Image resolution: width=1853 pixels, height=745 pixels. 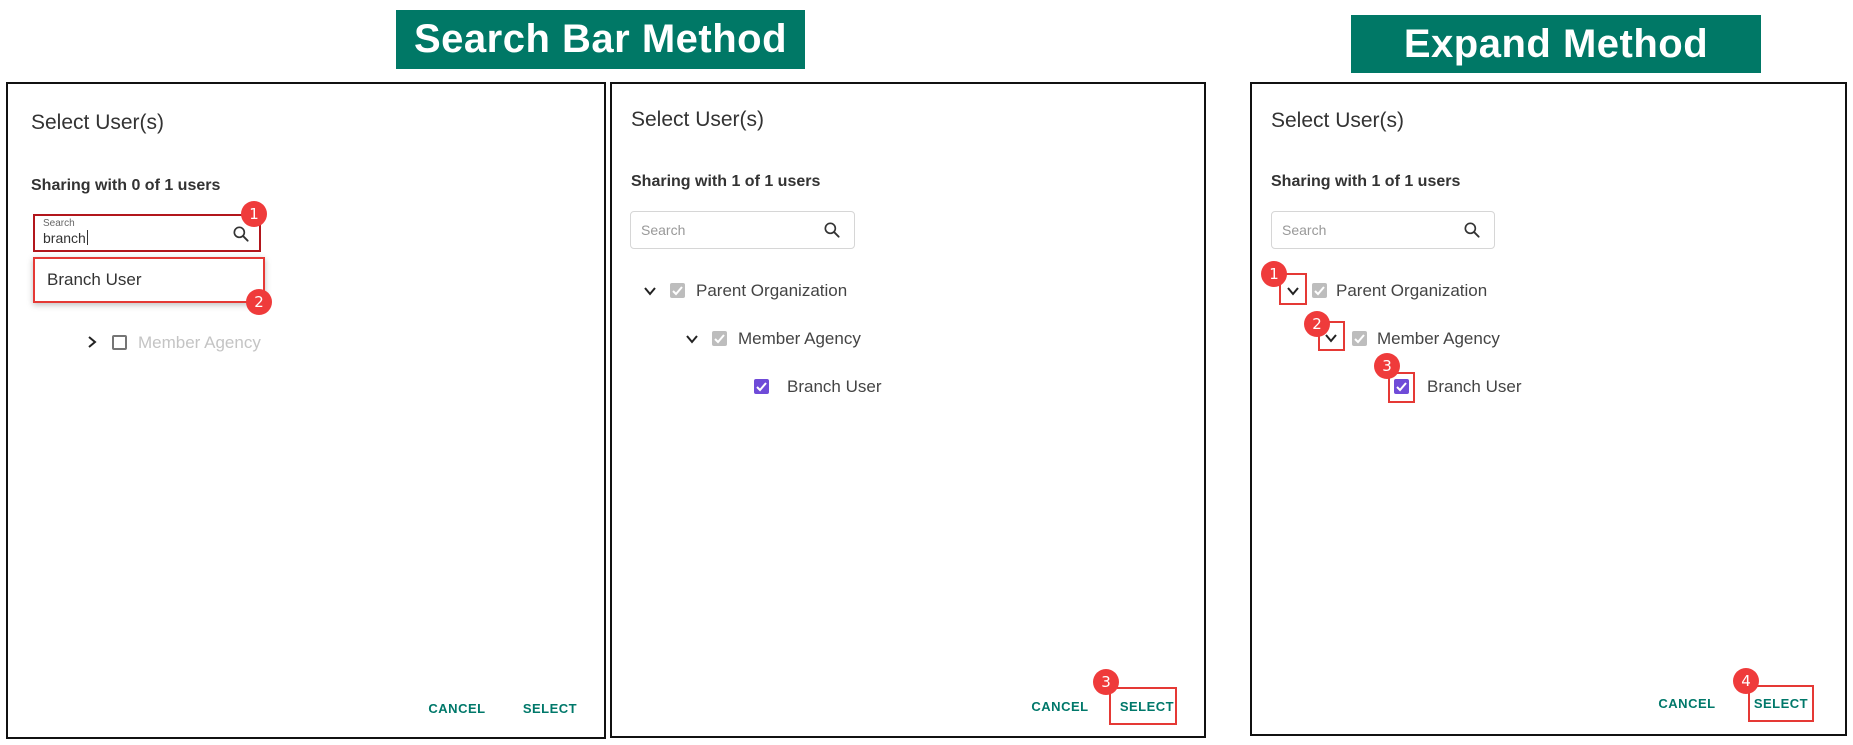 What do you see at coordinates (92, 342) in the screenshot?
I see `chevron-right-icon` at bounding box center [92, 342].